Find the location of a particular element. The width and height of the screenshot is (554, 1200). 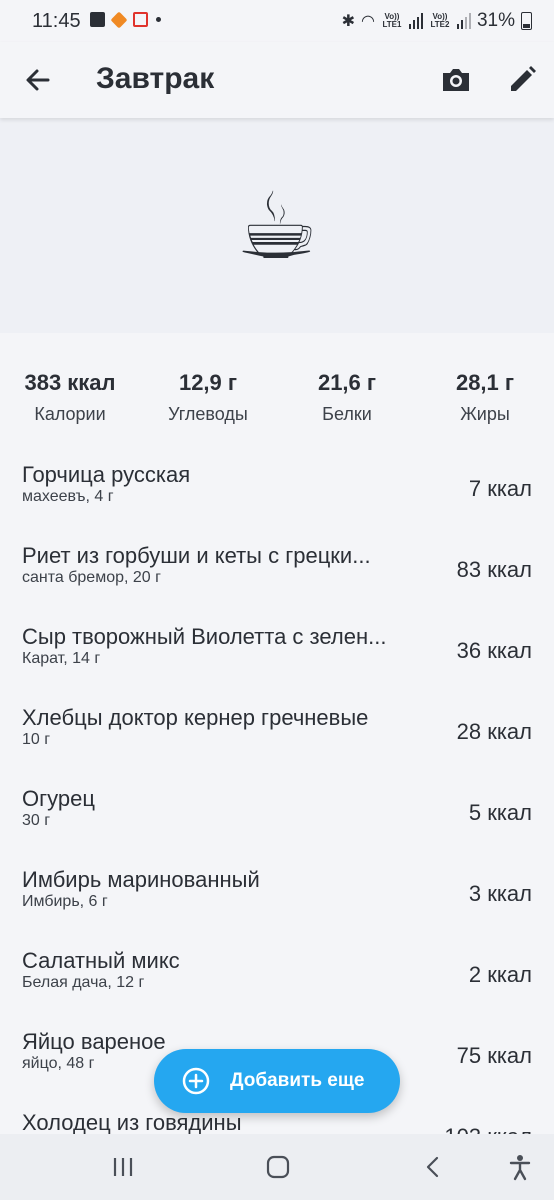

status-bar: 11:45 ✱ ◠ Vo)) LTE1 Vo)) LTE2 31% is located at coordinates (277, 21).